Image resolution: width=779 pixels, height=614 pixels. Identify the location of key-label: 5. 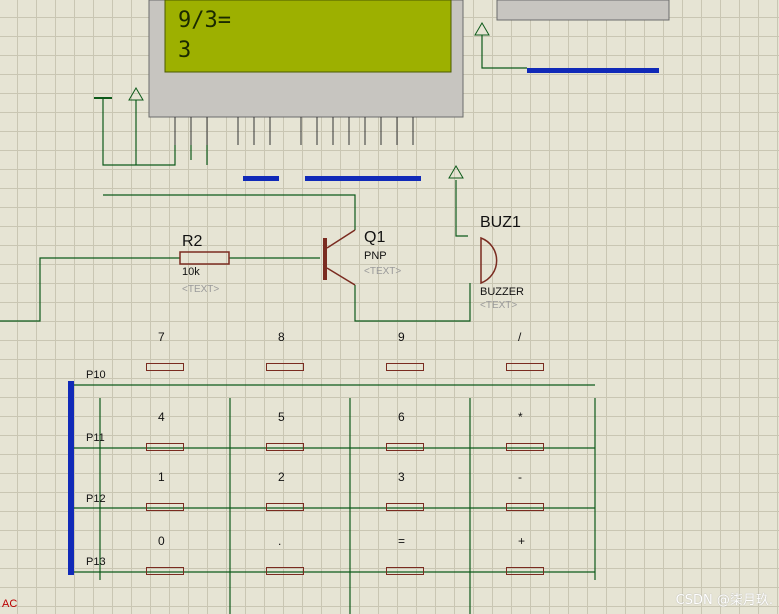
(281, 417).